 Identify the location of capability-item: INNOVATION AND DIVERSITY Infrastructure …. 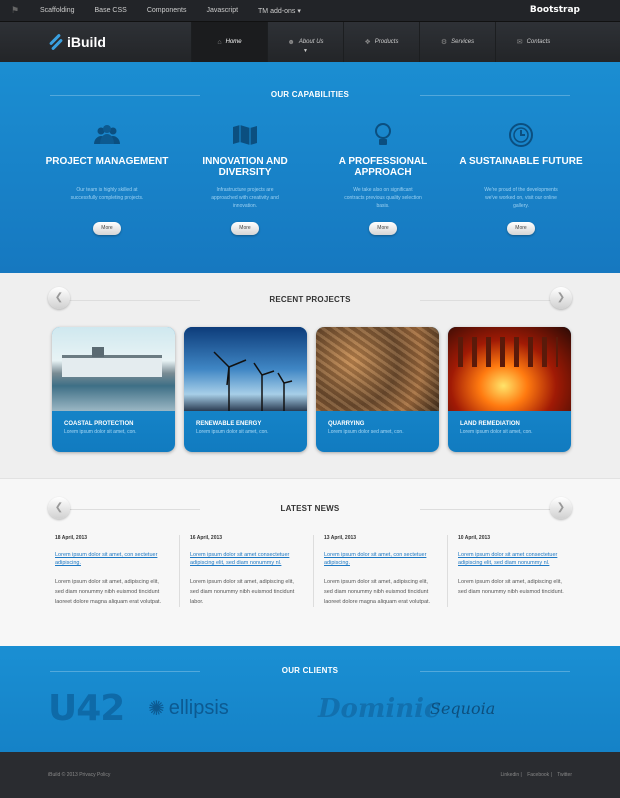
(245, 177).